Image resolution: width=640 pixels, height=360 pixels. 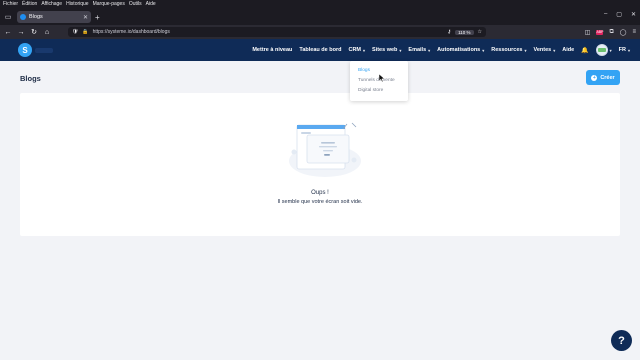 What do you see at coordinates (599, 32) in the screenshot?
I see `adblock-extension-icon: ABP` at bounding box center [599, 32].